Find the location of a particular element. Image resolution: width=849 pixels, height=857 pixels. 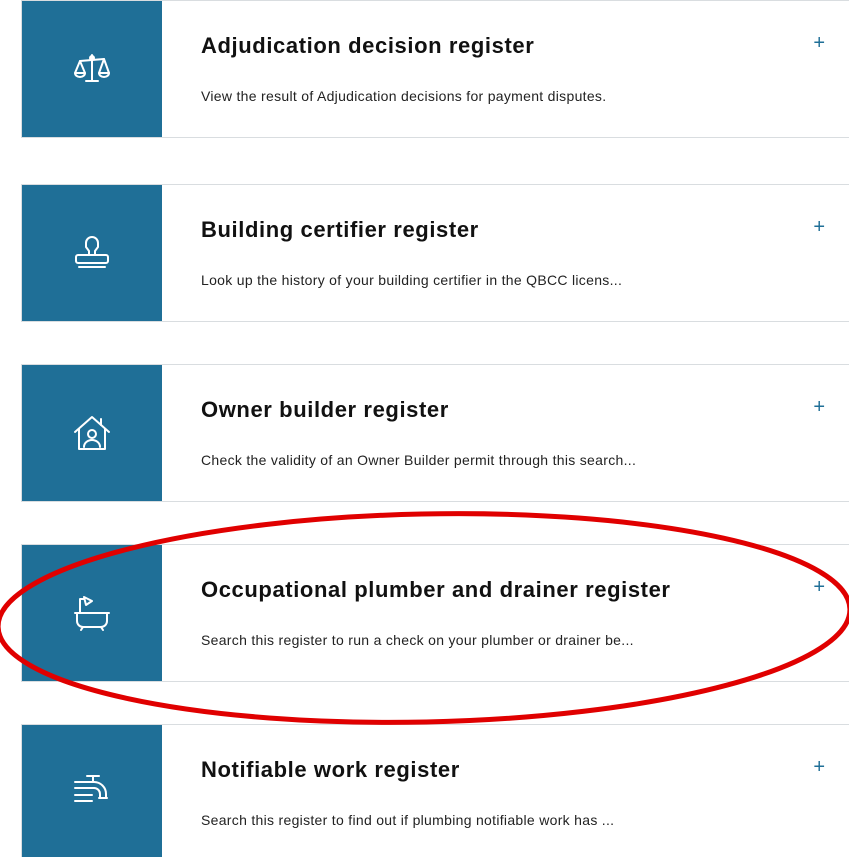

scales-icon is located at coordinates (92, 68).